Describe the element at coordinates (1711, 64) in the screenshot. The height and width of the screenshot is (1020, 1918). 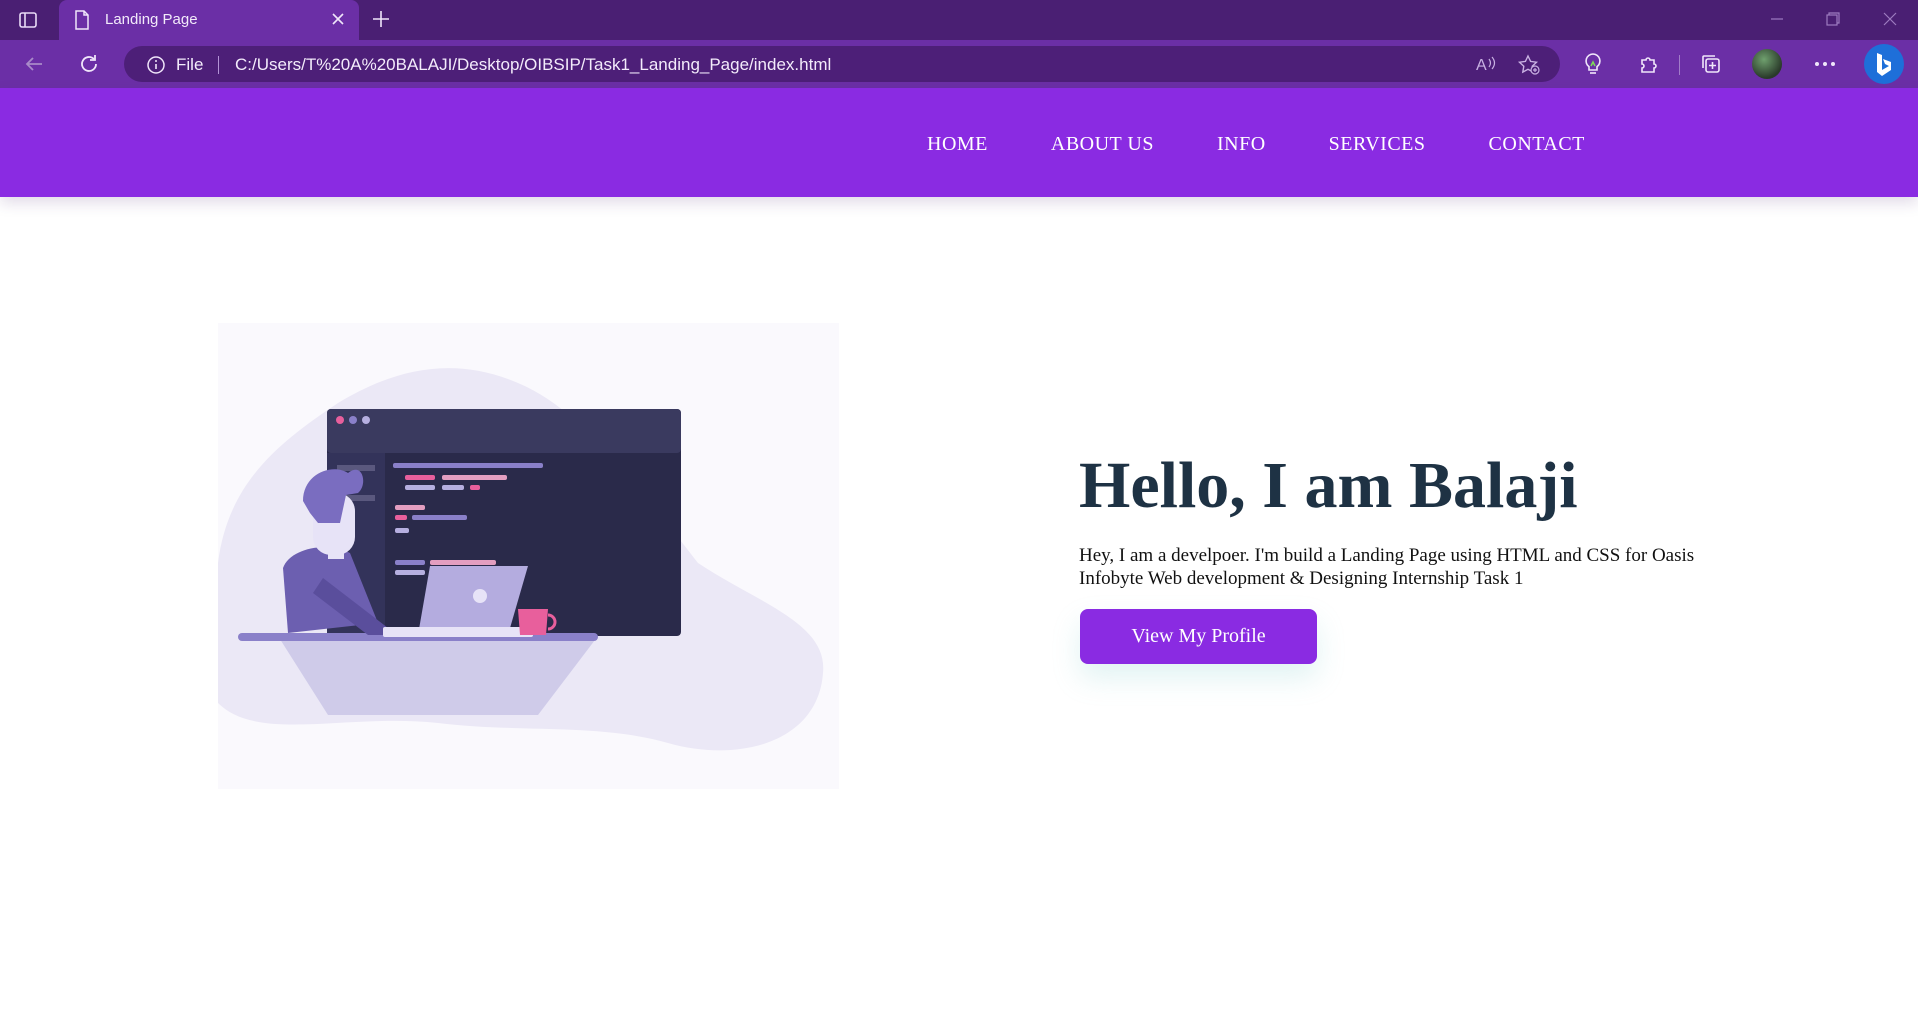
I see `collections-icon` at that location.